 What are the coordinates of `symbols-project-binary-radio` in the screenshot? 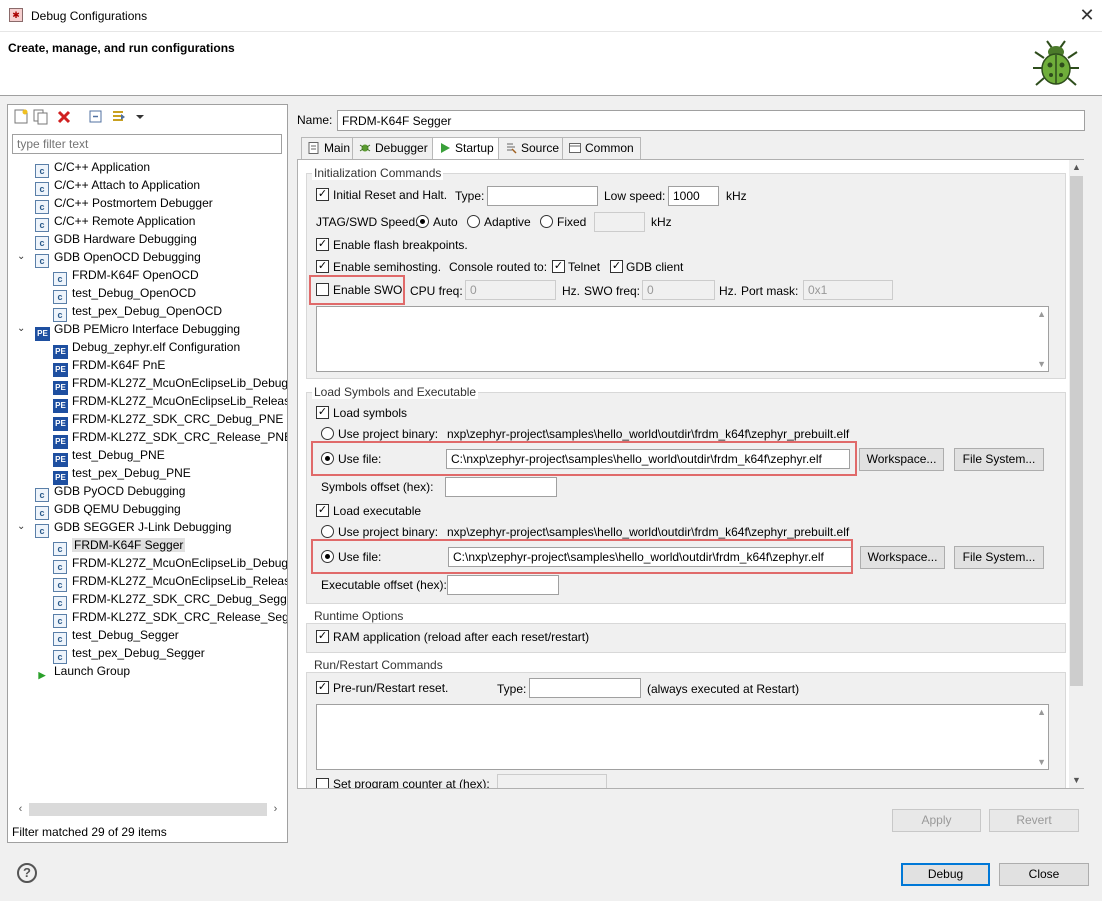 It's located at (327, 433).